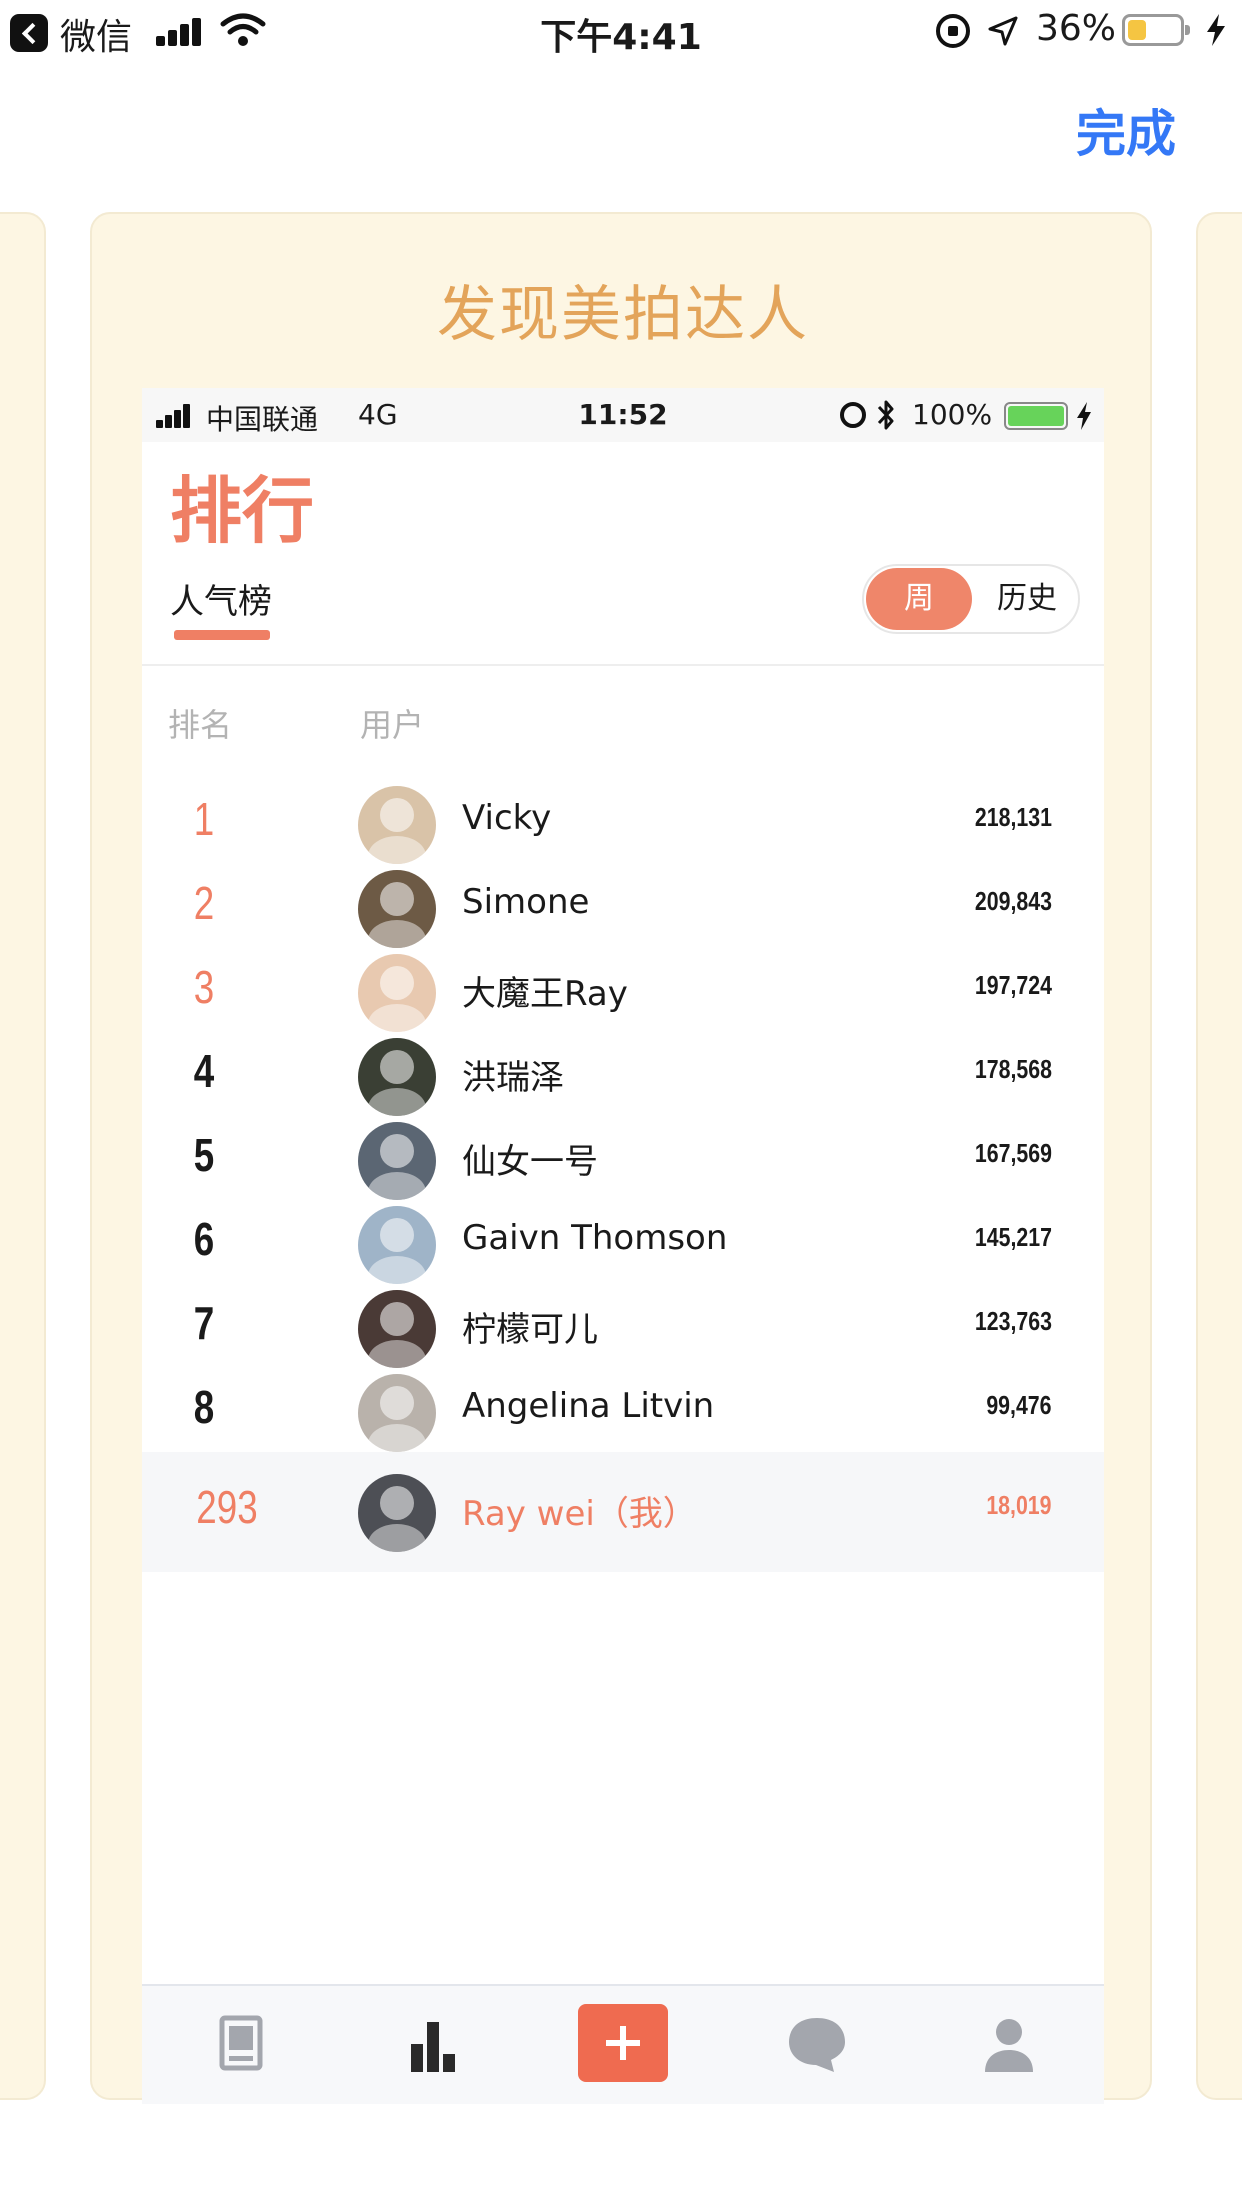 This screenshot has width=1242, height=2208. Describe the element at coordinates (204, 987) in the screenshot. I see `rank-number: 3` at that location.